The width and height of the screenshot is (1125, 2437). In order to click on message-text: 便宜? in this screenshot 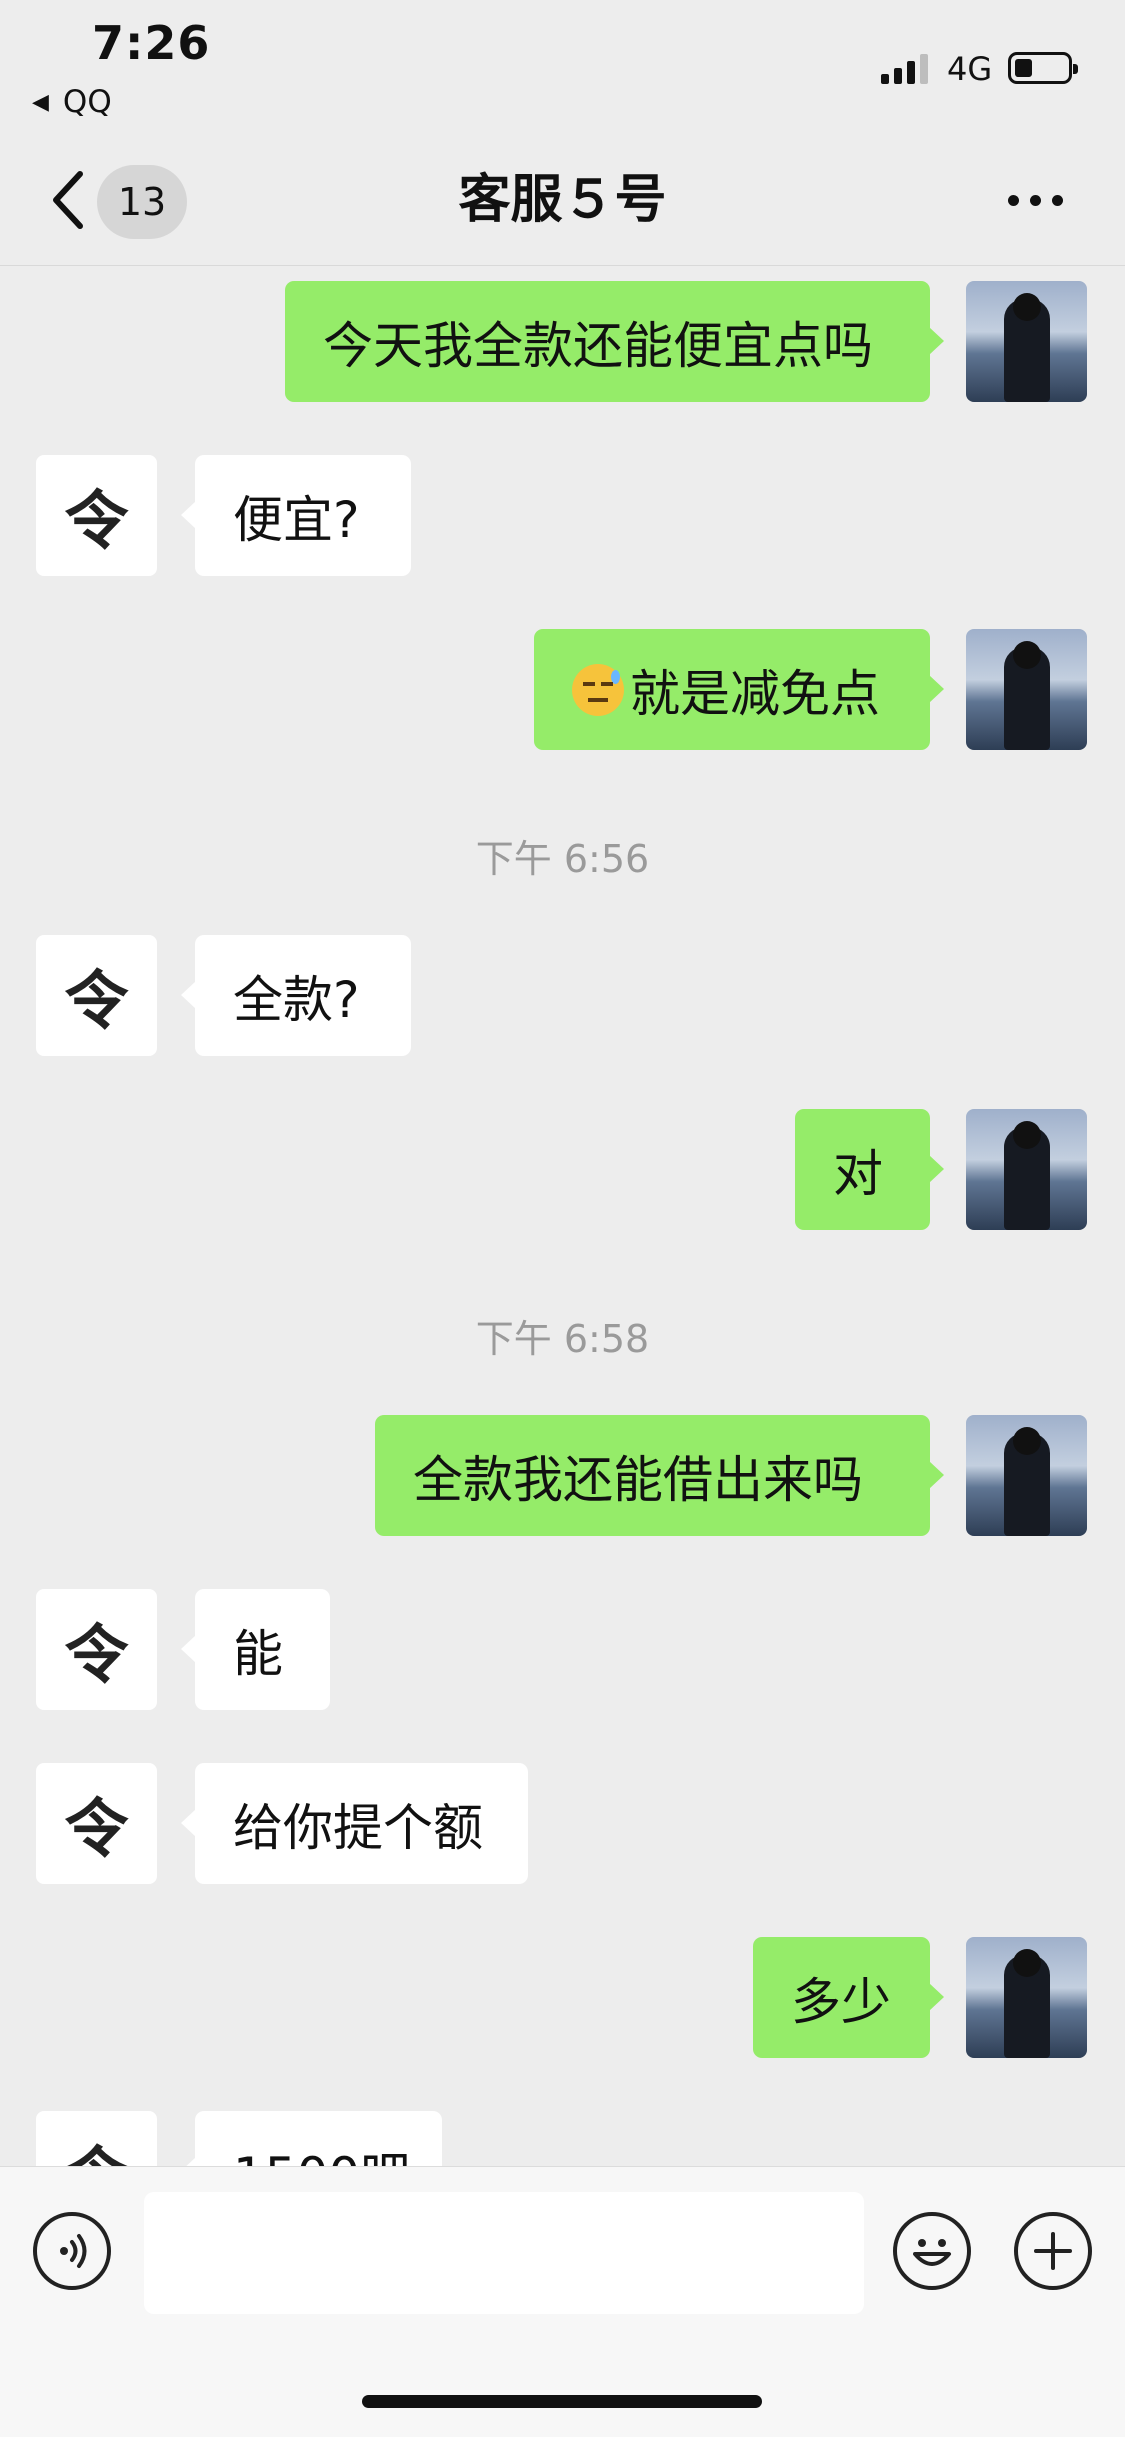, I will do `click(296, 519)`.